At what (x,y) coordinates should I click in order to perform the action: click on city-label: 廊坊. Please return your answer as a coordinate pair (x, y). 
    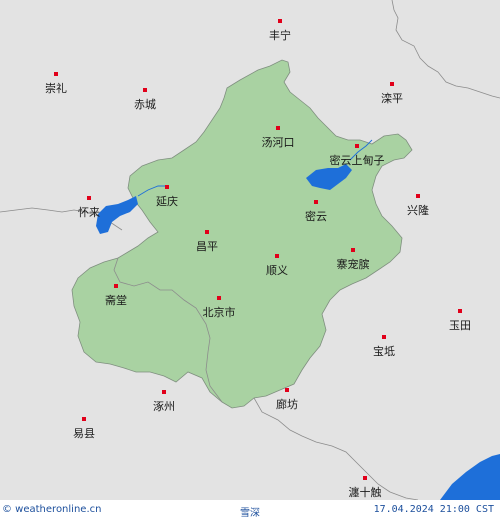
    Looking at the image, I should click on (287, 404).